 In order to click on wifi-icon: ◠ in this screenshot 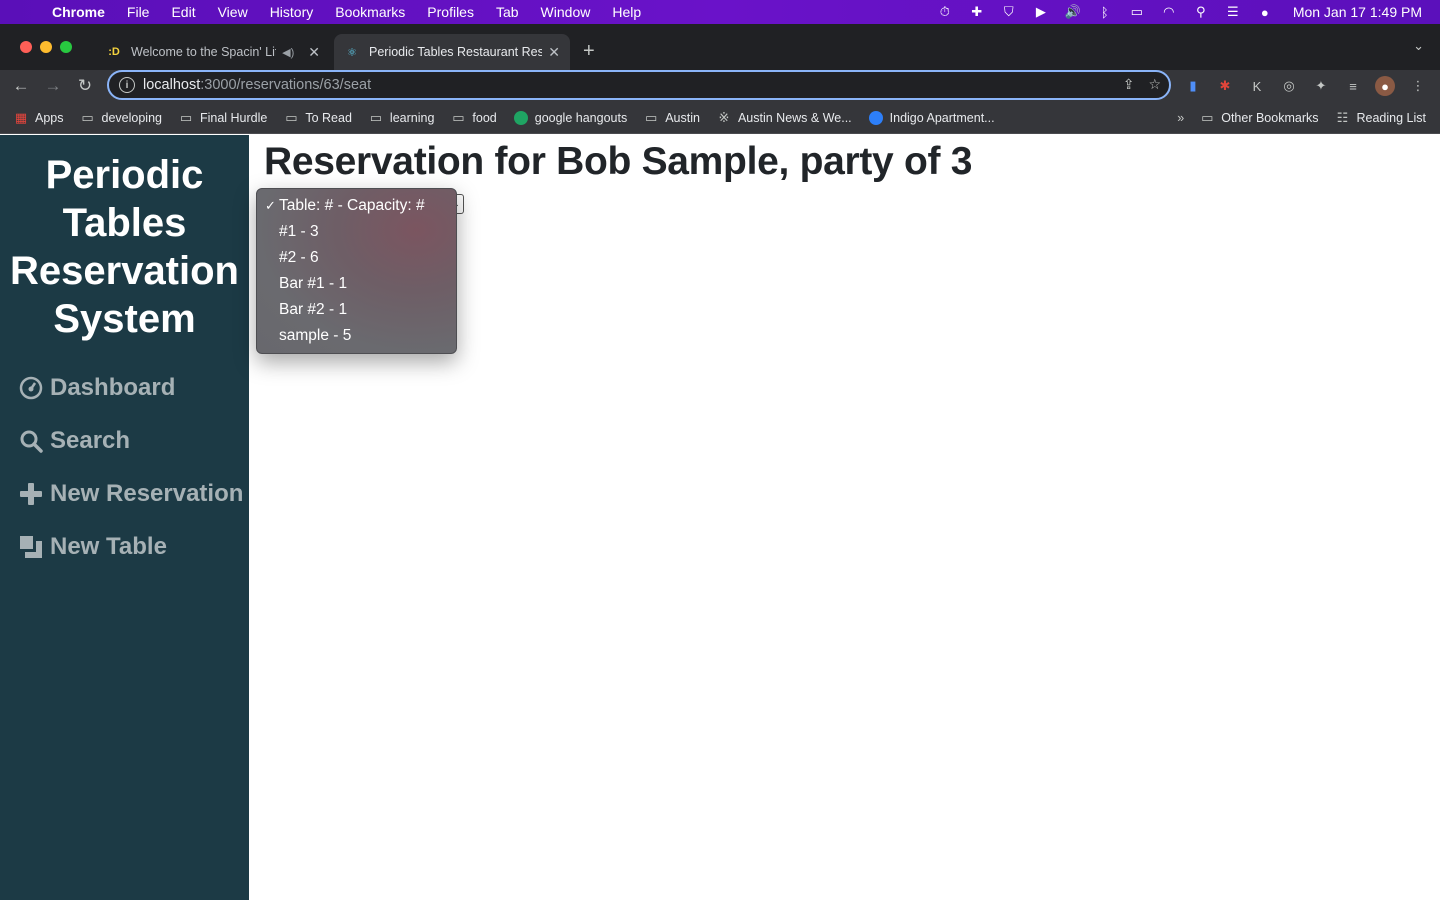, I will do `click(1169, 12)`.